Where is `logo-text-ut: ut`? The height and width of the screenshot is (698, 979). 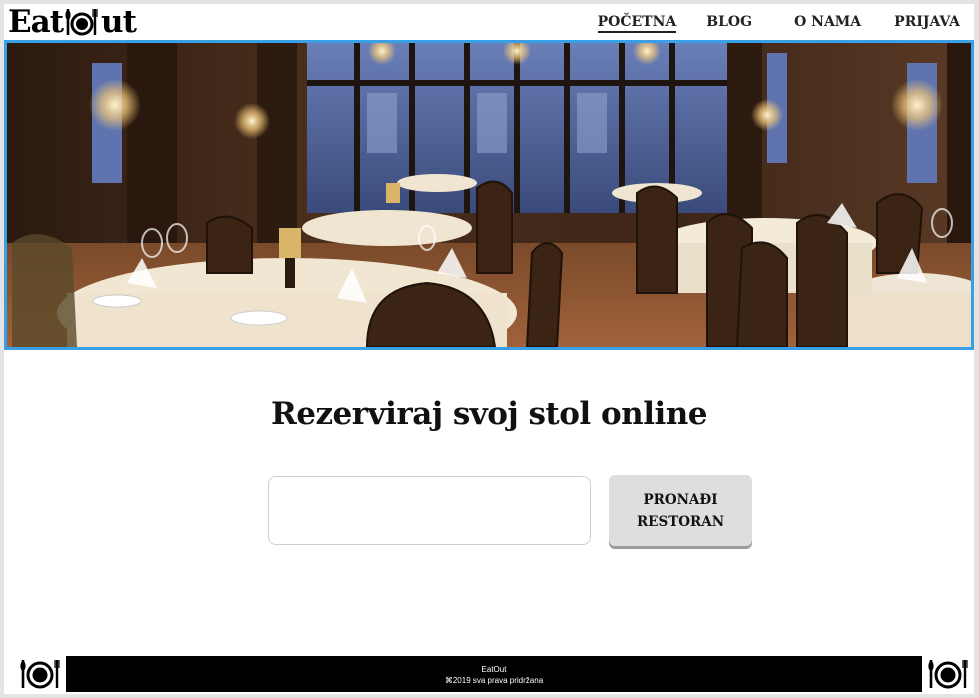
logo-text-ut: ut is located at coordinates (119, 22).